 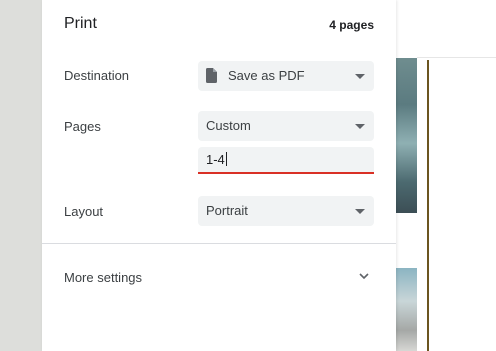 What do you see at coordinates (215, 159) in the screenshot?
I see `page-range-value: 1-4` at bounding box center [215, 159].